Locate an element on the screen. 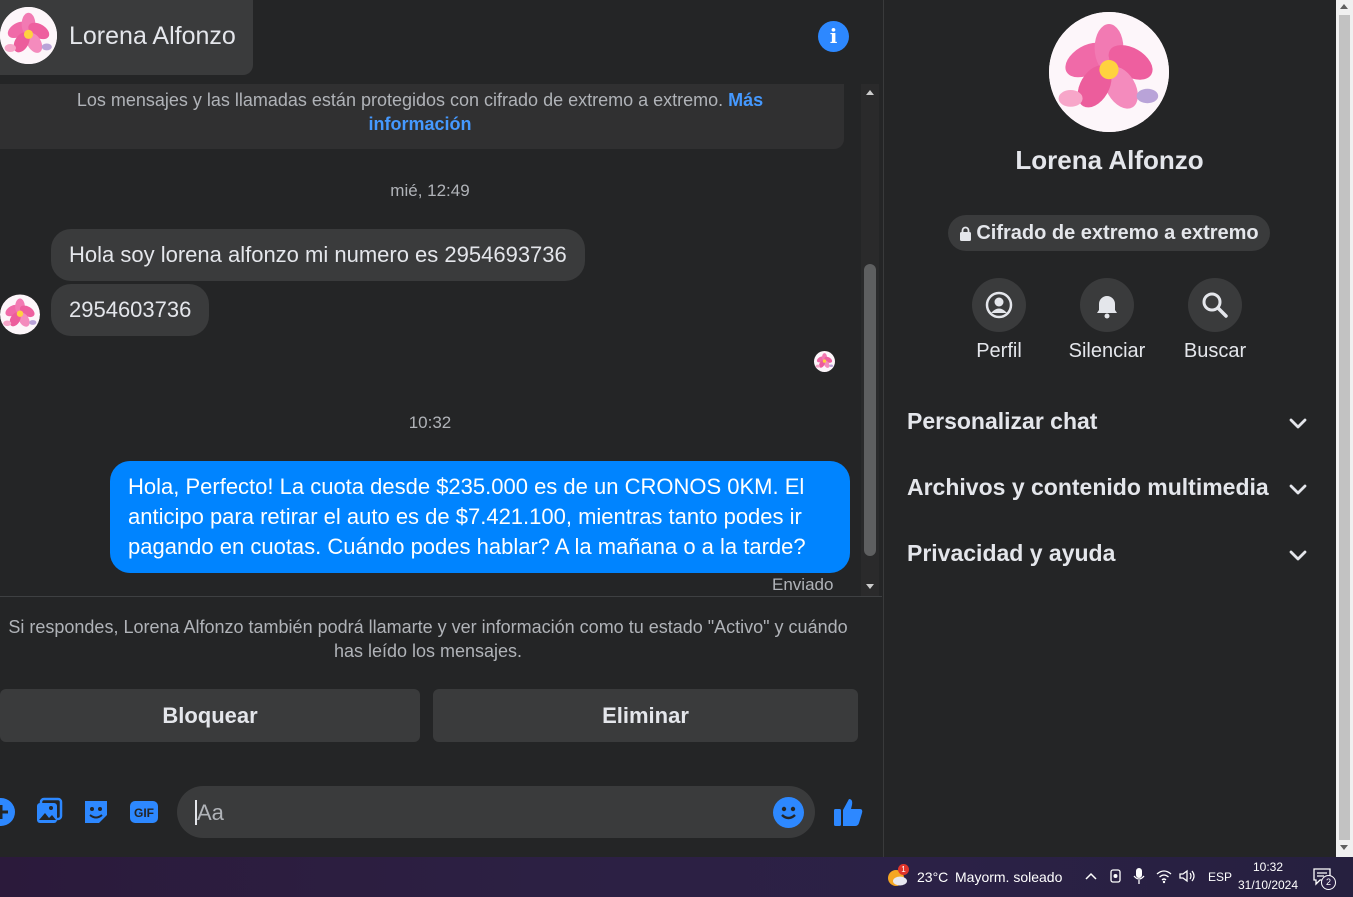  message-field is located at coordinates (477, 813).